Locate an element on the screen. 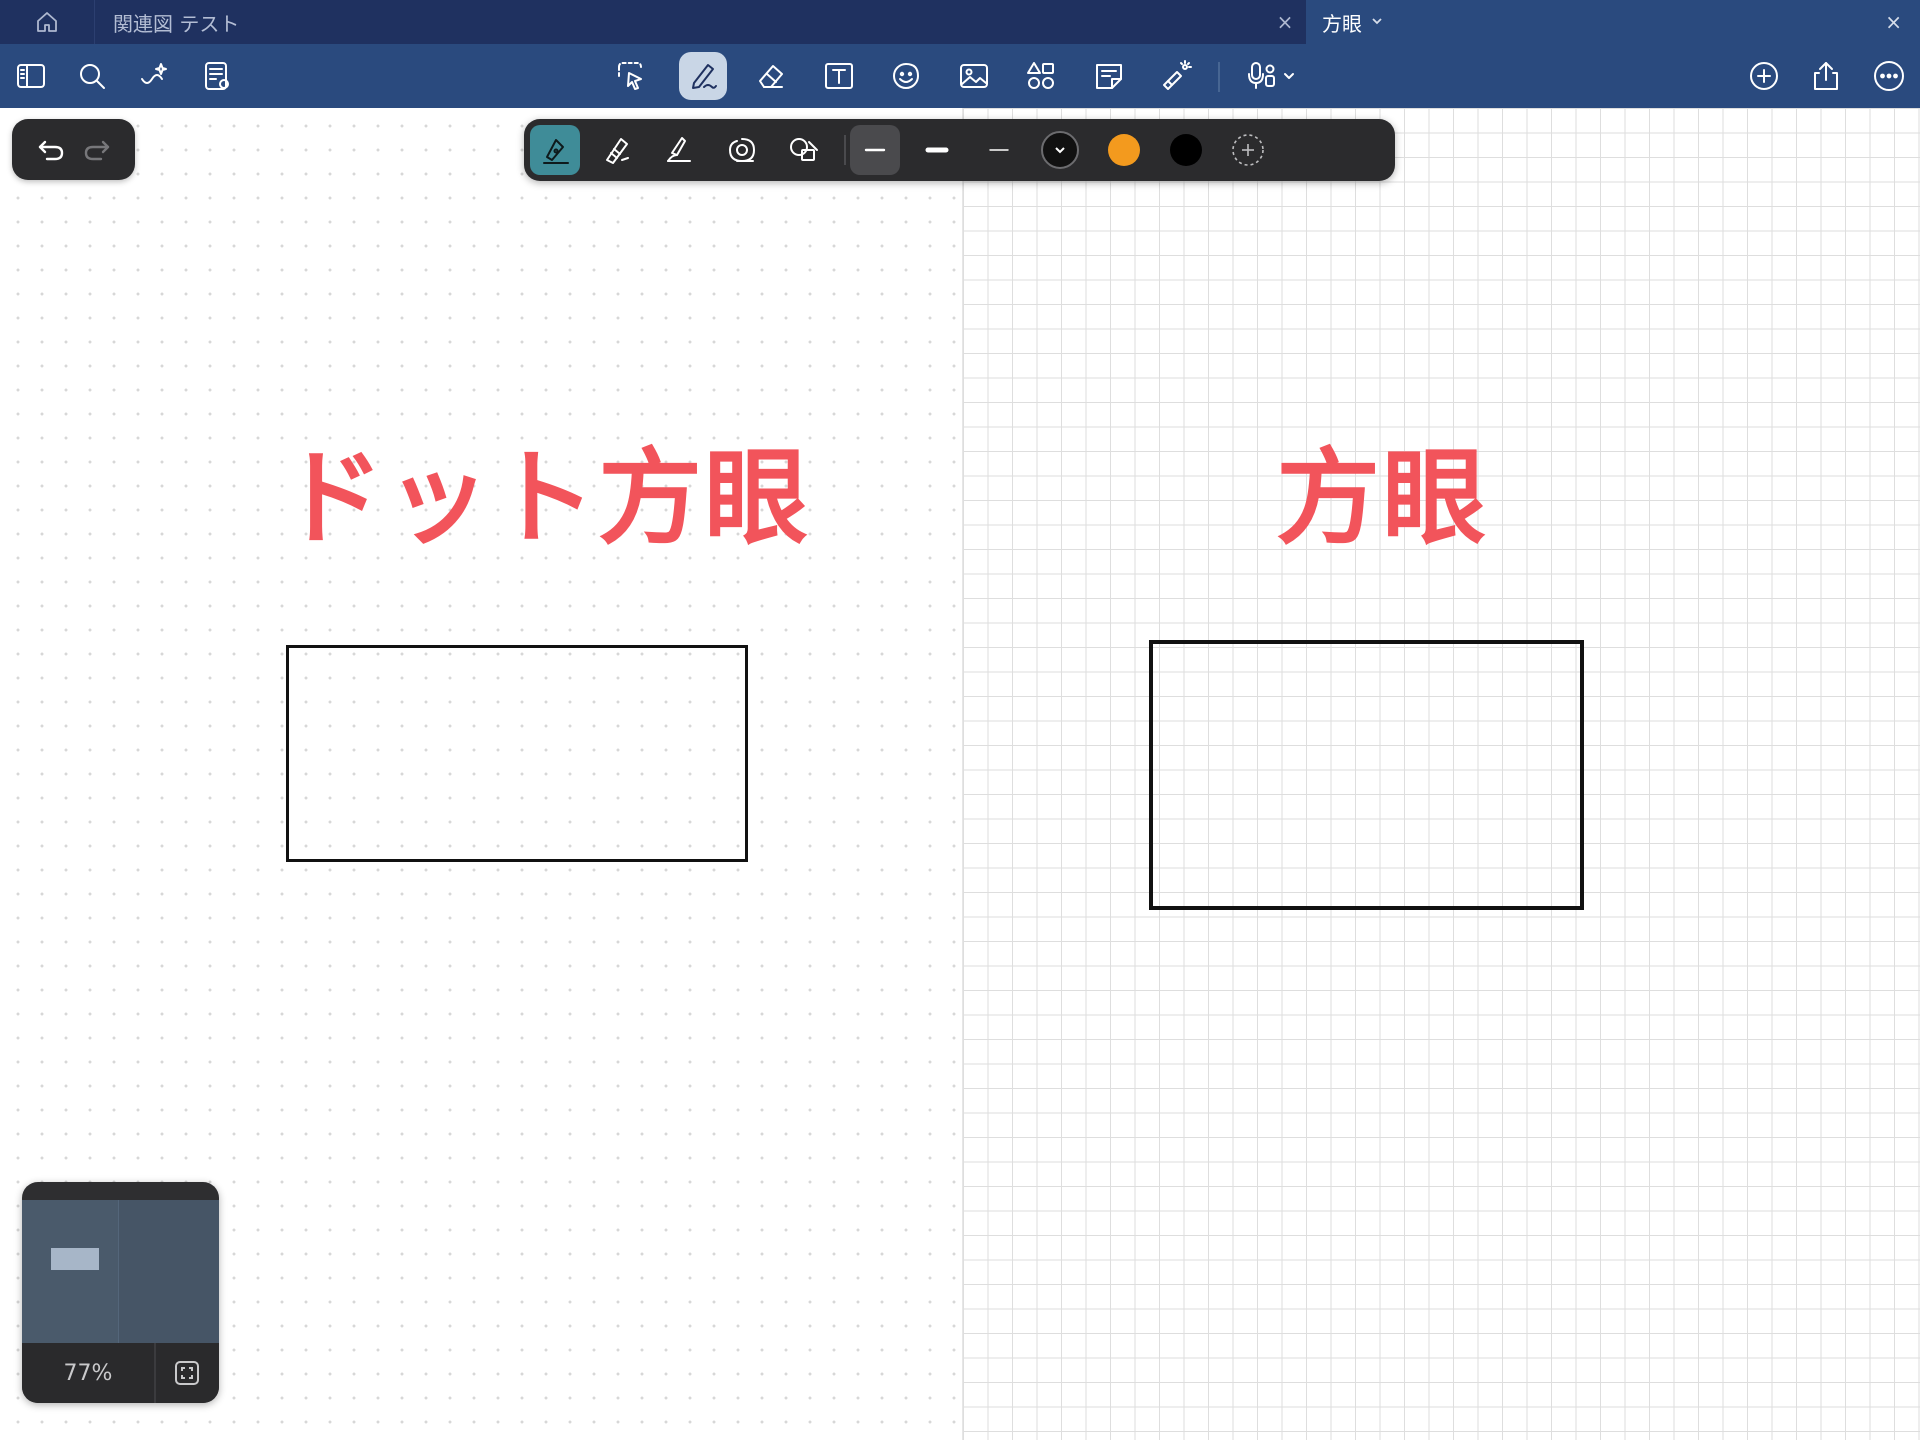 This screenshot has height=1440, width=1920. pen-button is located at coordinates (703, 76).